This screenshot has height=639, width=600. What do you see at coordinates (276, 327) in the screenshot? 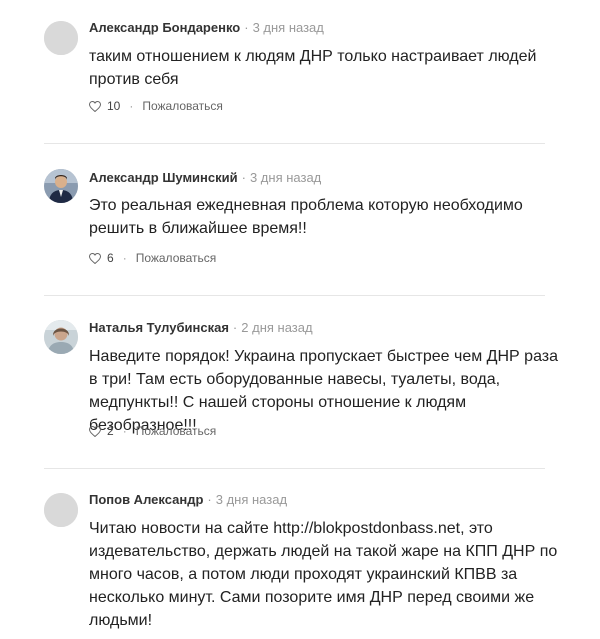
I see `comment-time: 2 дня назад` at bounding box center [276, 327].